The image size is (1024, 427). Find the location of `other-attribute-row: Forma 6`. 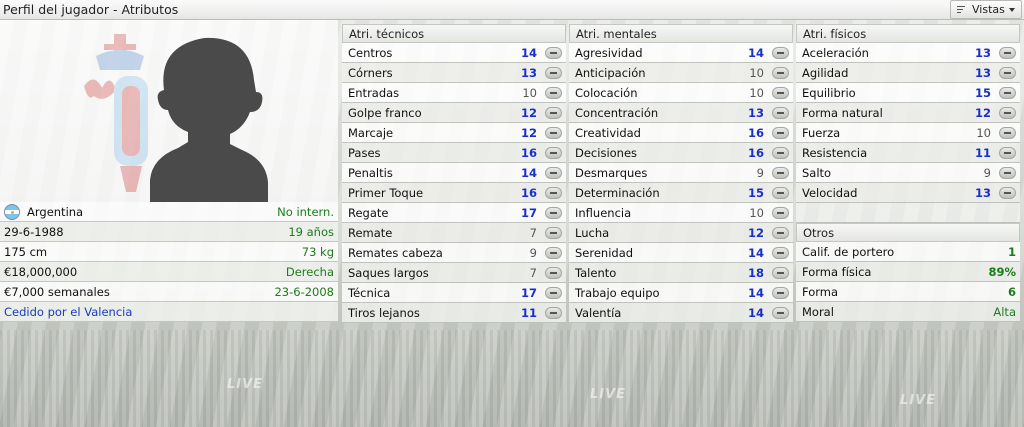

other-attribute-row: Forma 6 is located at coordinates (908, 292).